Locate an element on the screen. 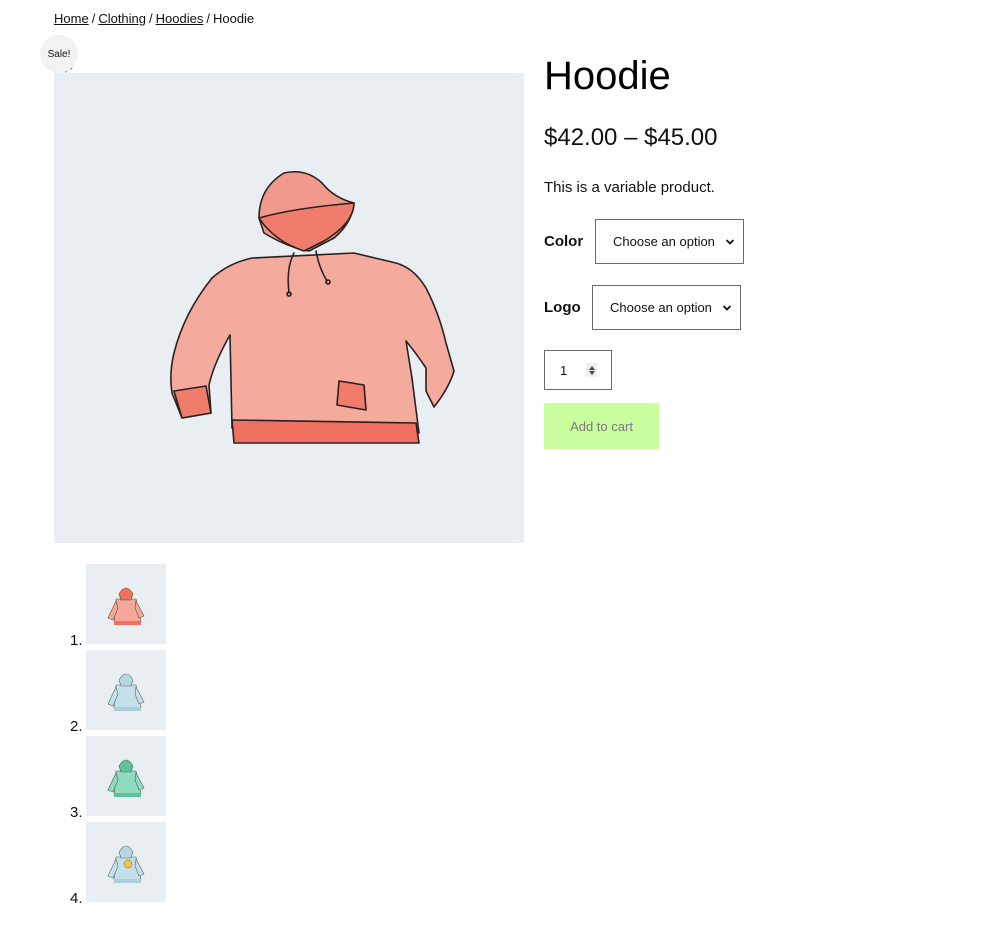 This screenshot has width=990, height=927. quantity-stepper is located at coordinates (591, 370).